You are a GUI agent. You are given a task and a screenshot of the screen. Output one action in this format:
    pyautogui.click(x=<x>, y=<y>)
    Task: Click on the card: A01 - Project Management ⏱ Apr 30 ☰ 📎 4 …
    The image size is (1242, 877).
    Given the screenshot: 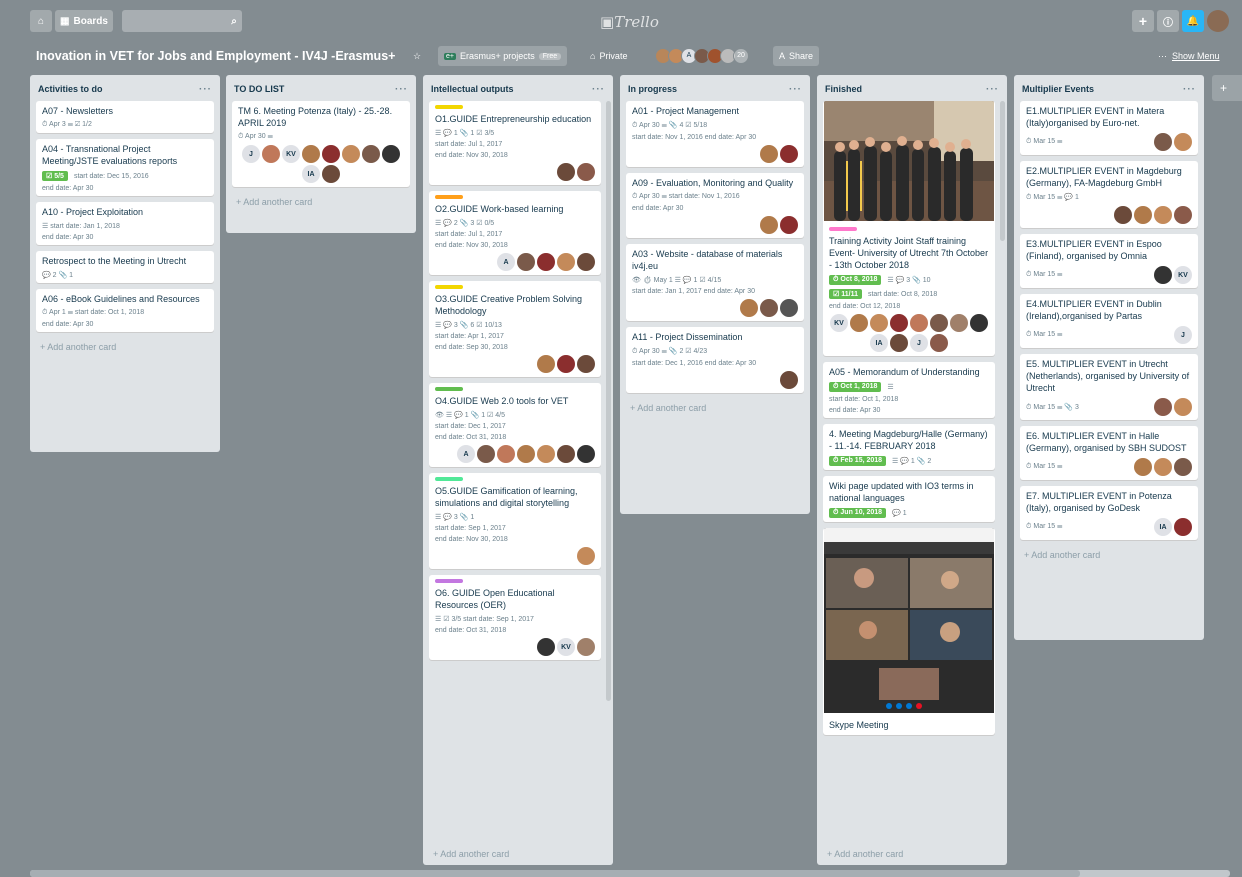 What is the action you would take?
    pyautogui.click(x=715, y=134)
    